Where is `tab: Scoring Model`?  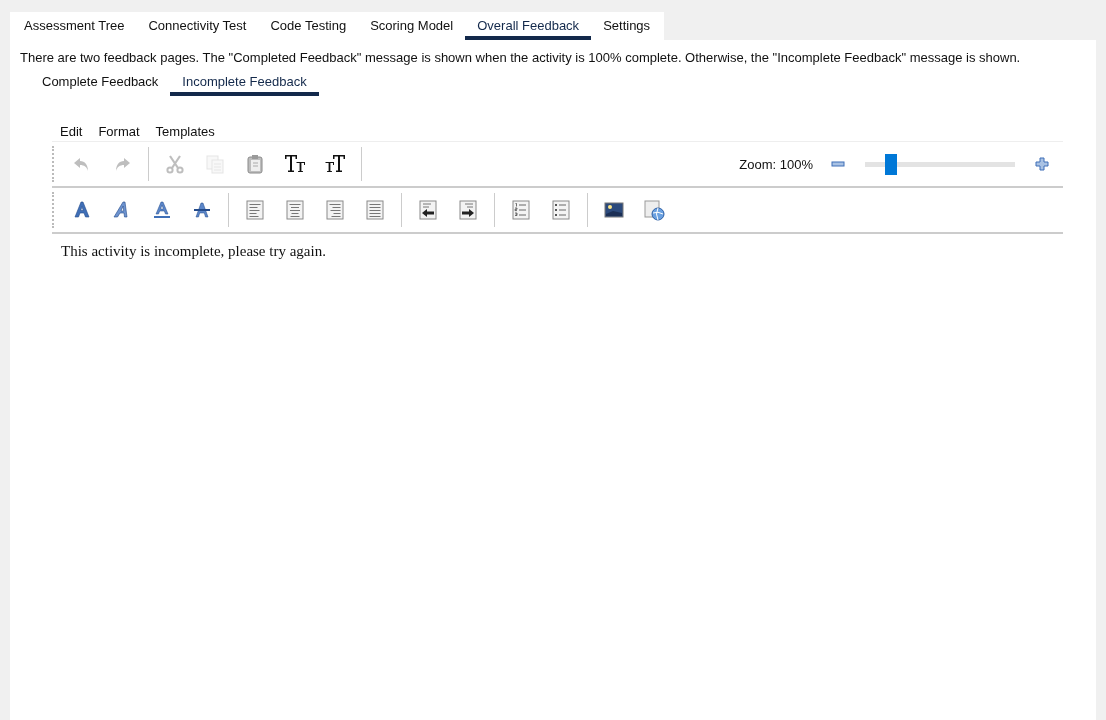 tab: Scoring Model is located at coordinates (412, 27).